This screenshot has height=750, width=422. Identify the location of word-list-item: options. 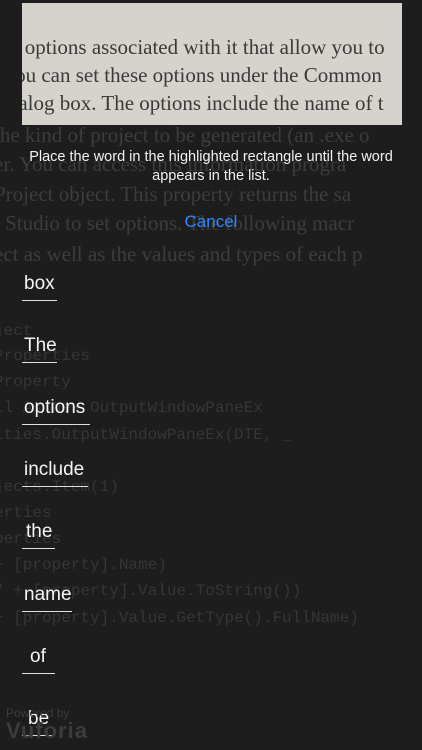
(54, 408).